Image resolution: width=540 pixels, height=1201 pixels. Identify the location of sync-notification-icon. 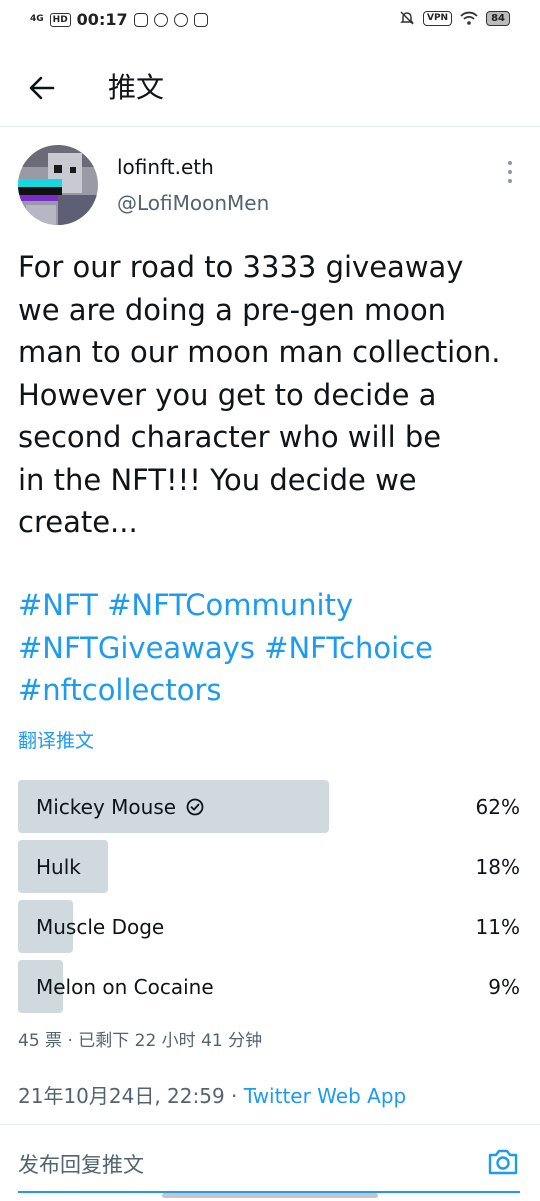
(180, 19).